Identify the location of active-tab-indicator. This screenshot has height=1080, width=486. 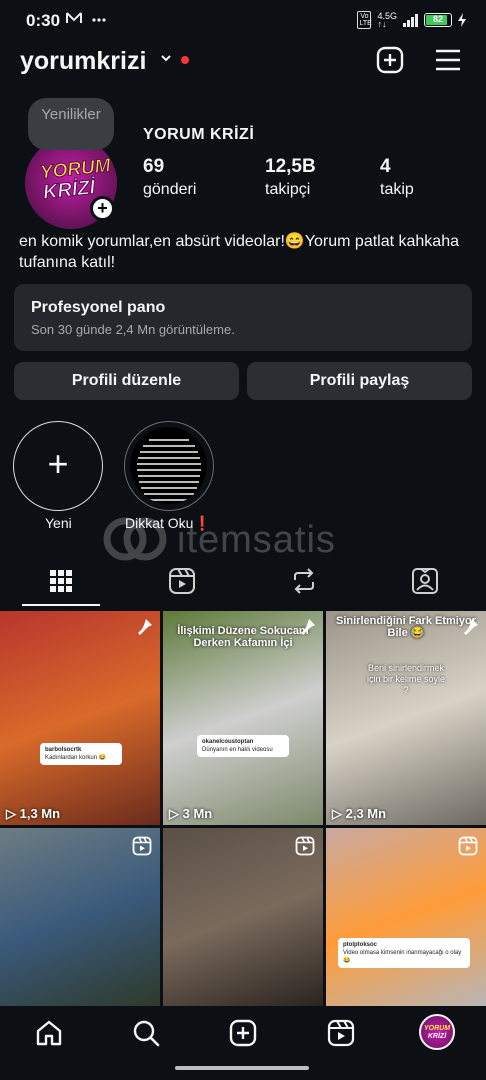
(61, 605).